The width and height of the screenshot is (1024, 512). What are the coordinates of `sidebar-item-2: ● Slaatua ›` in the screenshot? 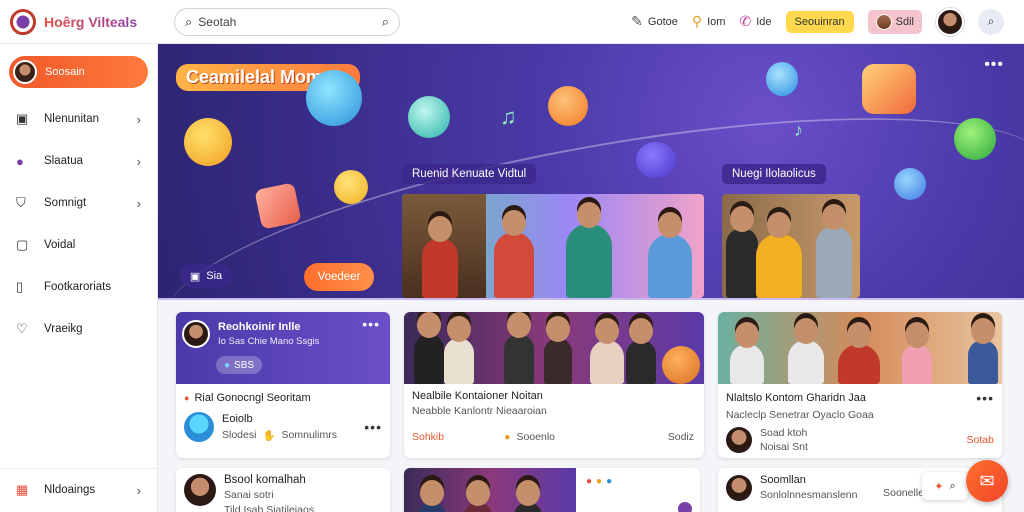 It's located at (78, 161).